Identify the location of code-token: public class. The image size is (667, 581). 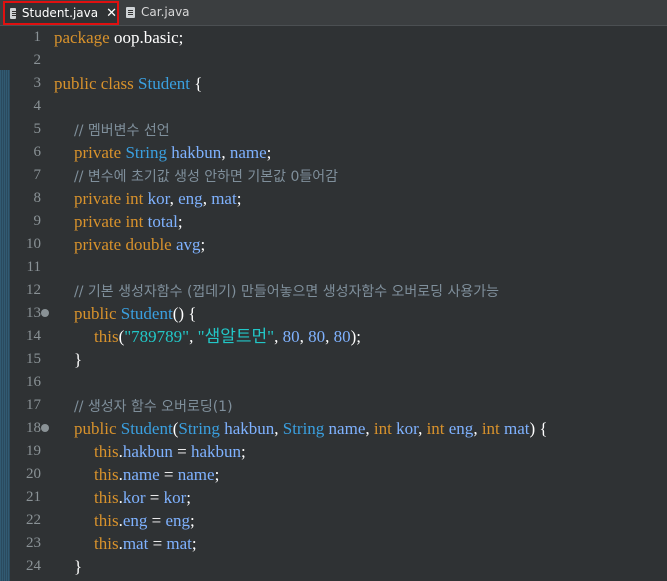
(94, 83).